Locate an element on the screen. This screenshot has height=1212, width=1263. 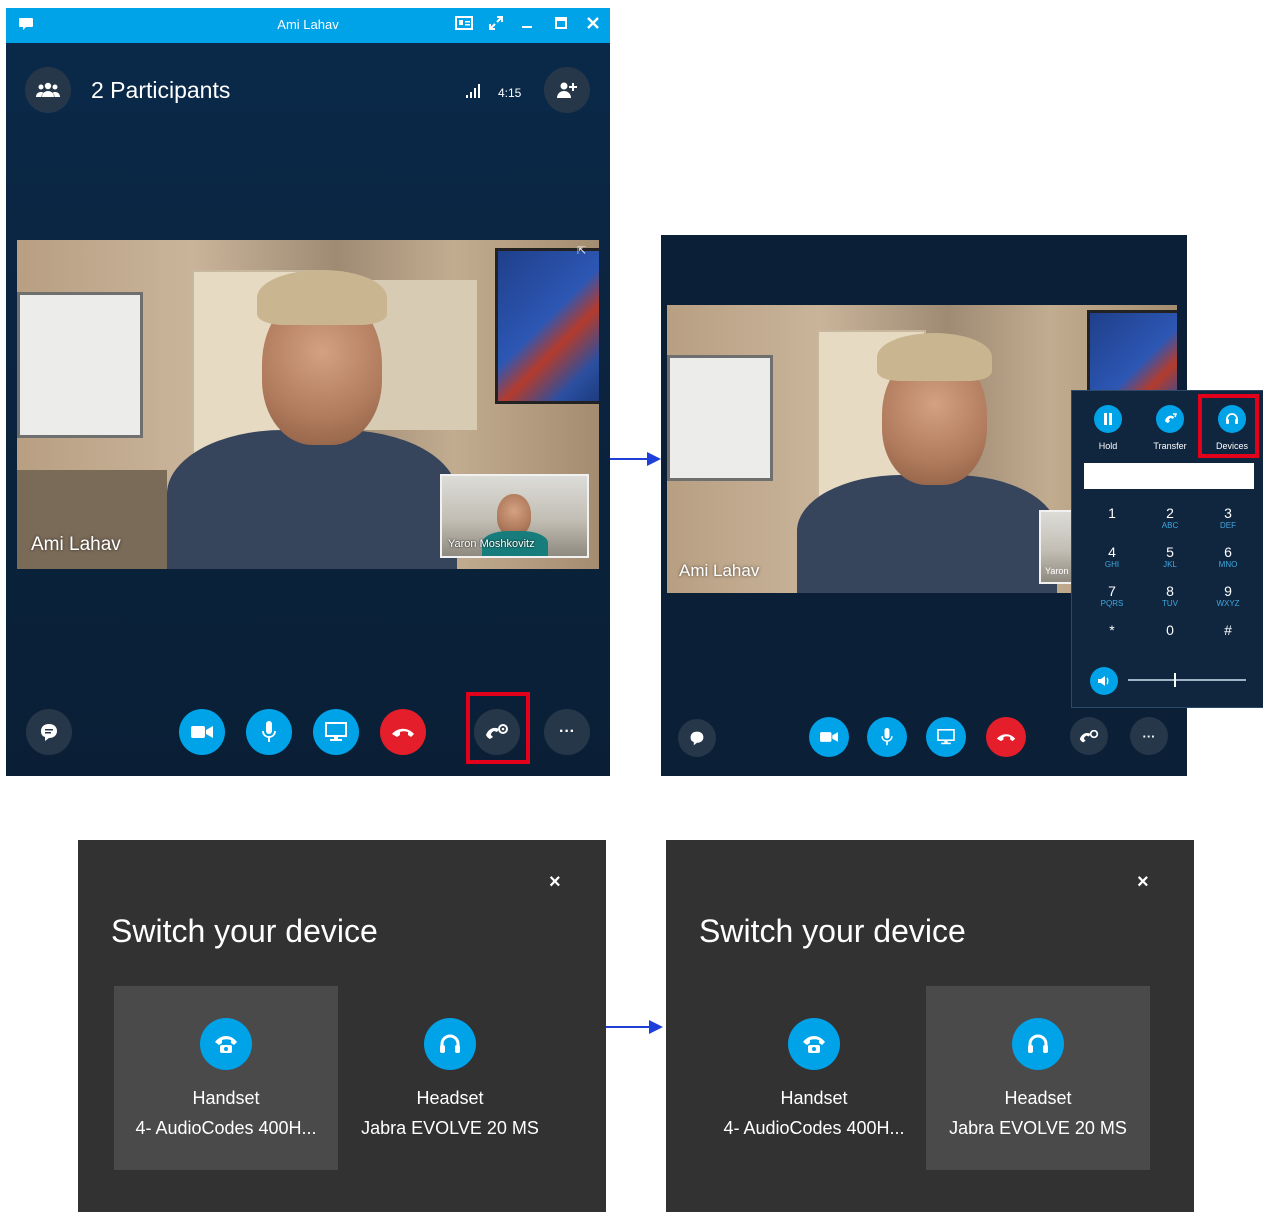
dialpad-key: * is located at coordinates (1112, 641).